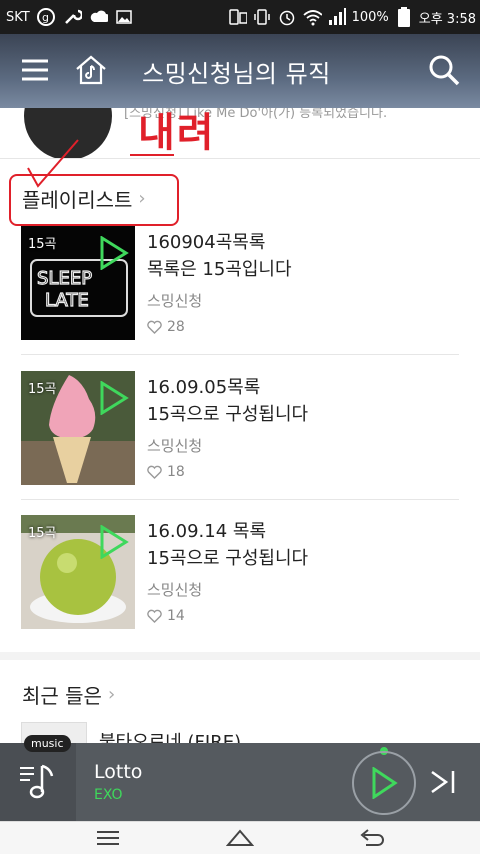 The height and width of the screenshot is (854, 480). I want to click on home-icon, so click(240, 837).